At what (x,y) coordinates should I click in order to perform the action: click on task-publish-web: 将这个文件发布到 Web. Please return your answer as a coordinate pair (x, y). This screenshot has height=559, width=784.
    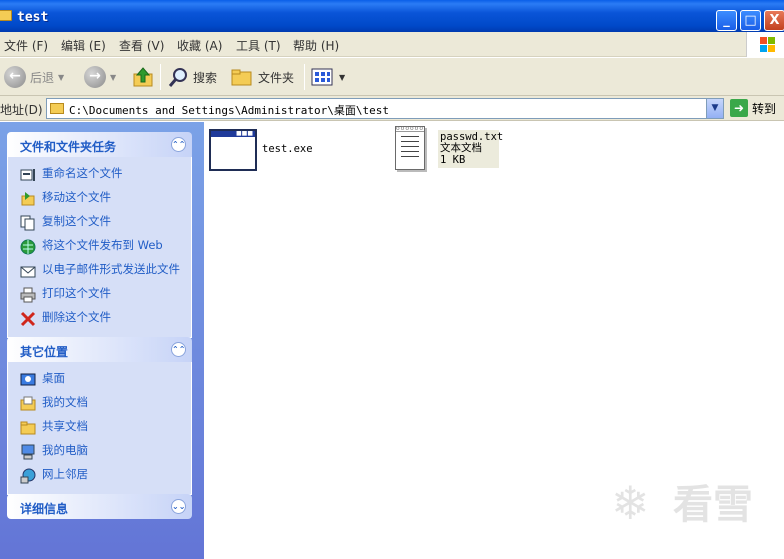
    Looking at the image, I should click on (105, 247).